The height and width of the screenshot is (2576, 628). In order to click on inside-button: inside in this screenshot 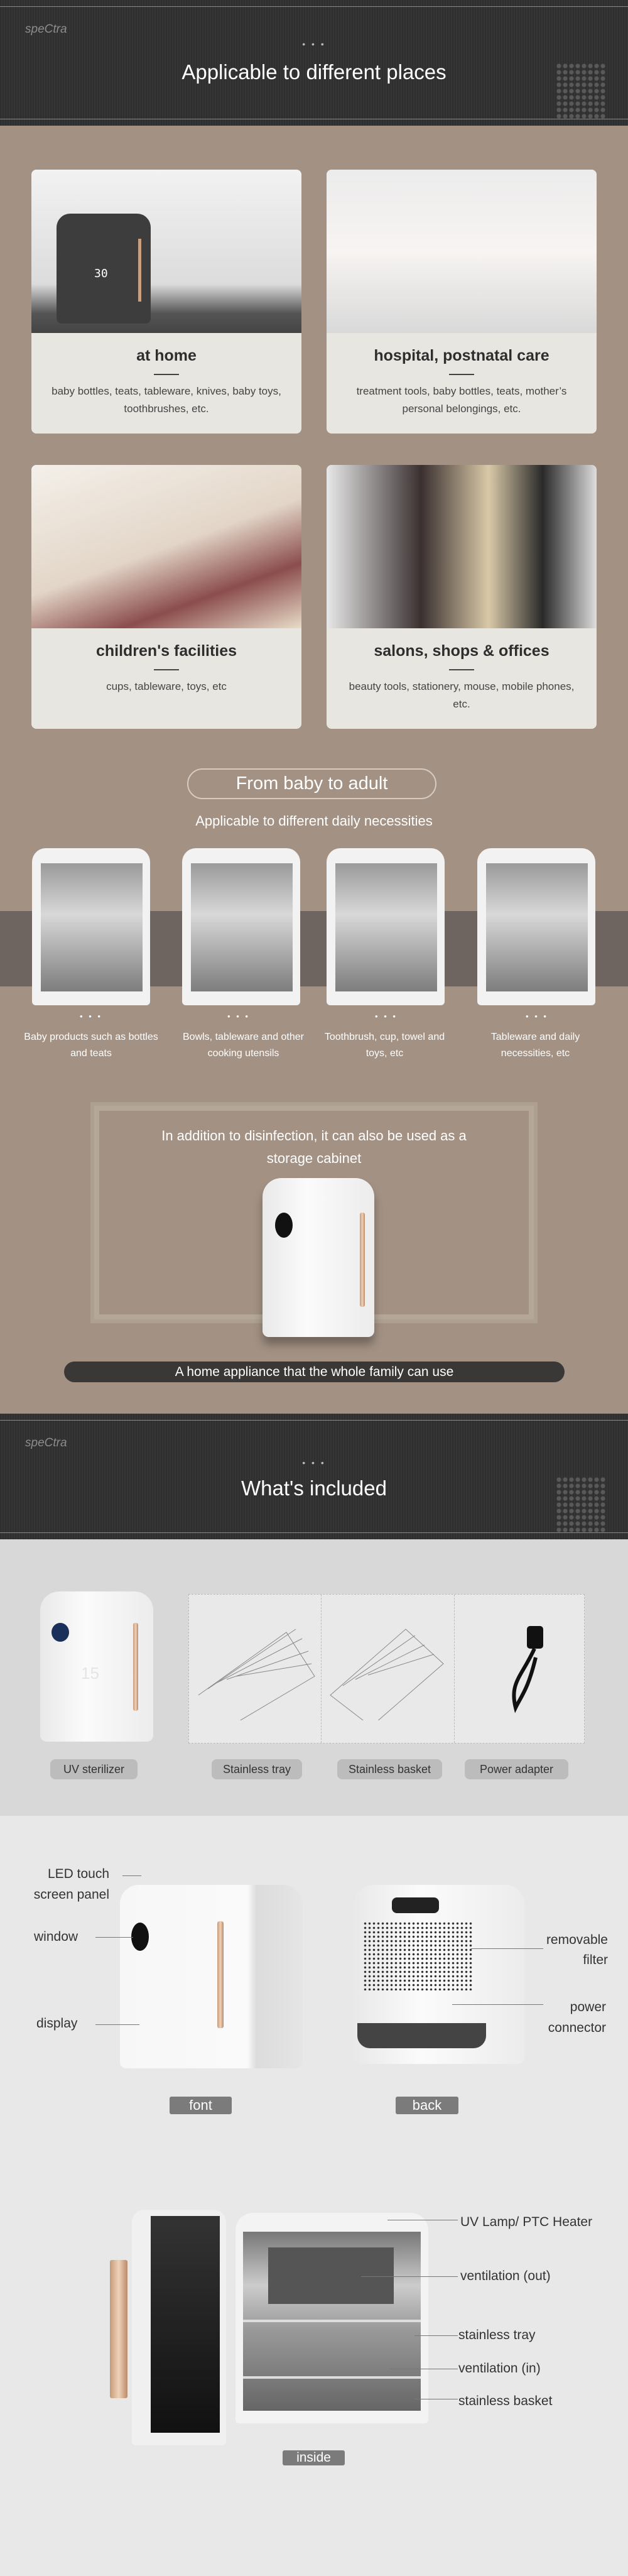, I will do `click(314, 2457)`.